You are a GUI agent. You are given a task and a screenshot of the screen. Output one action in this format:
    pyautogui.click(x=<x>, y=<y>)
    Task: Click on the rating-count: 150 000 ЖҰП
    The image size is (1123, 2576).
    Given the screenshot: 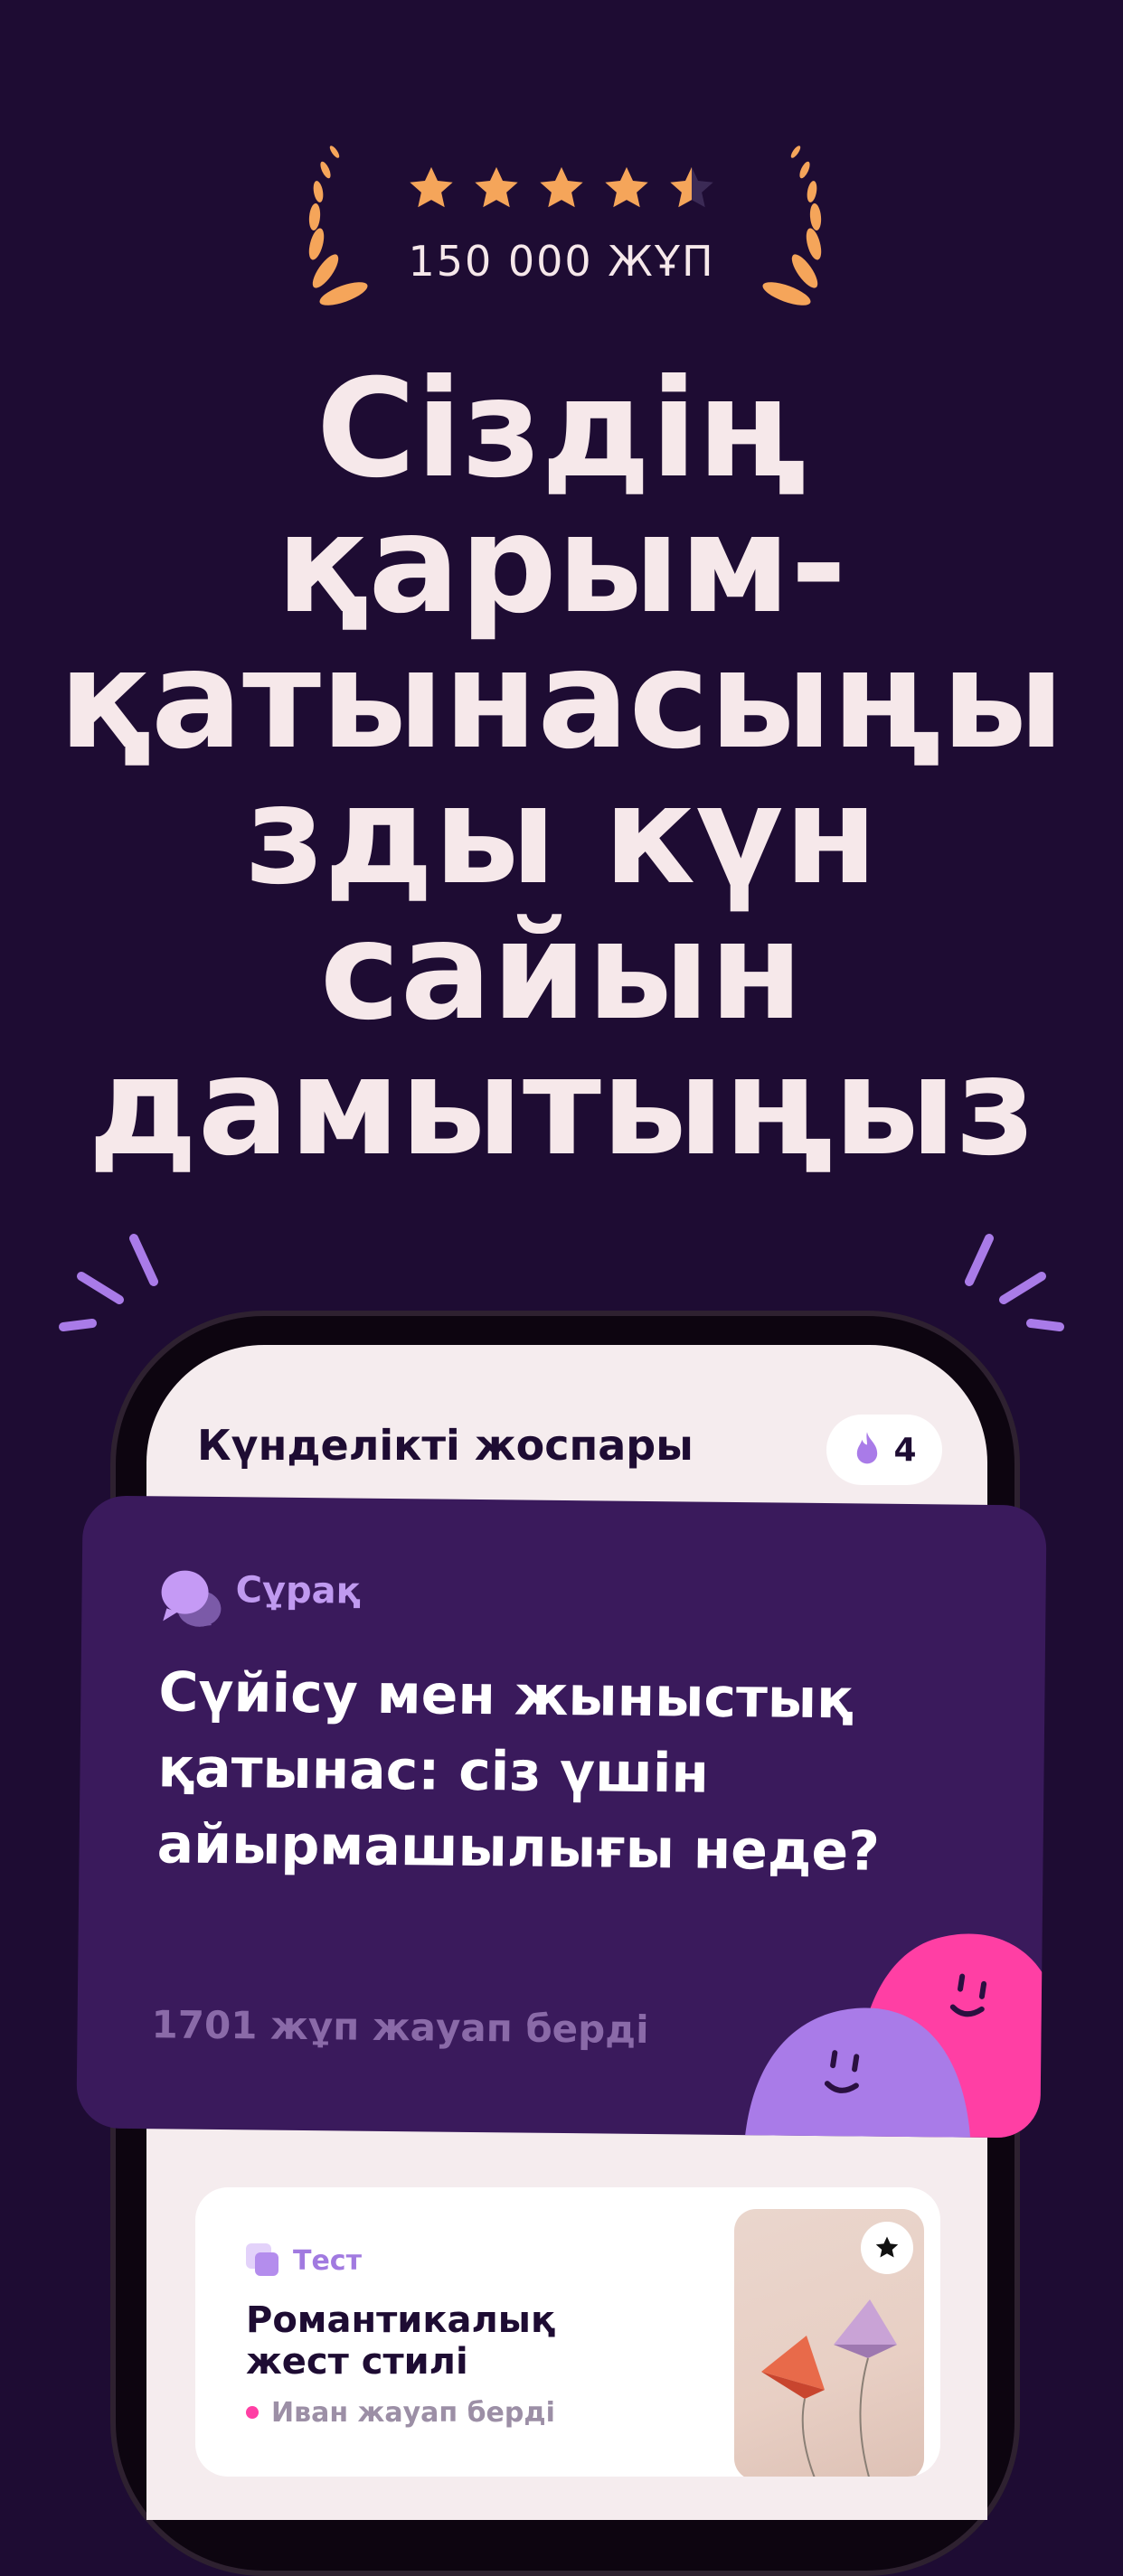 What is the action you would take?
    pyautogui.click(x=561, y=261)
    